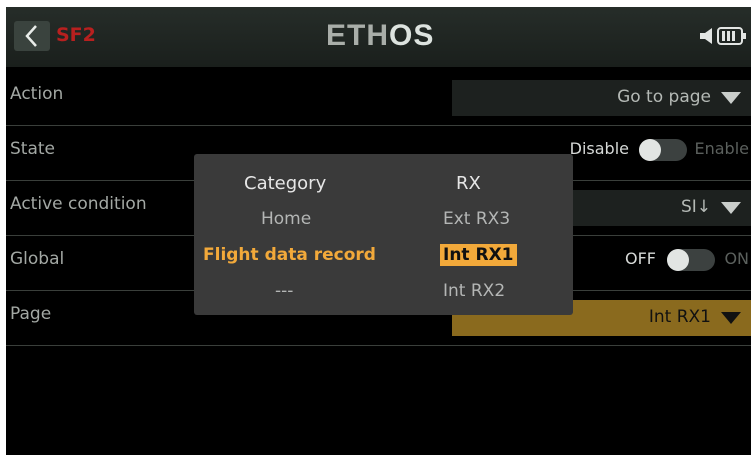 This screenshot has height=455, width=751. I want to click on global-toggle: OFF ON, so click(671, 261).